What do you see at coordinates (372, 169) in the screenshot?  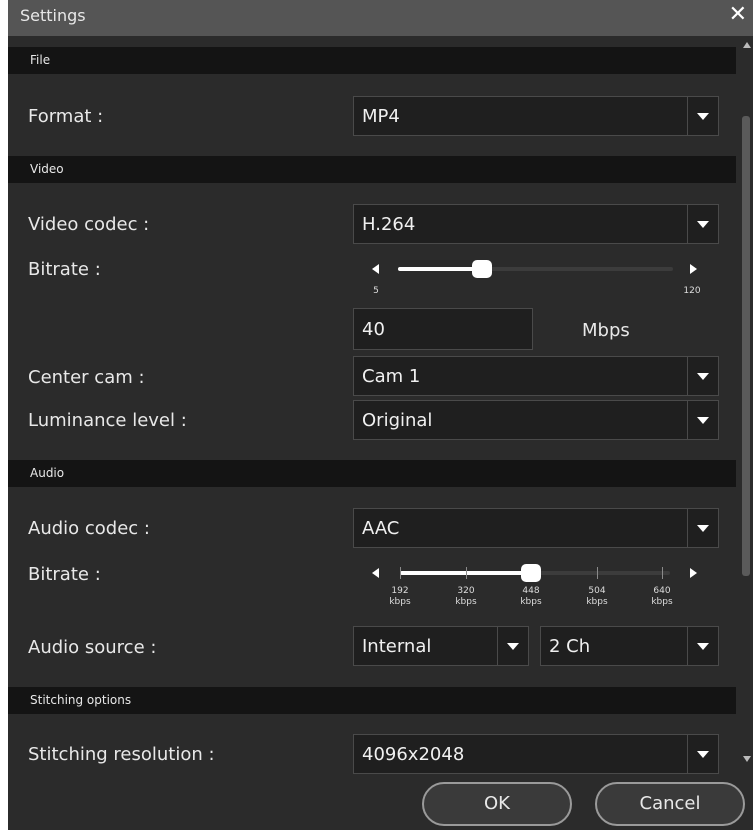 I see `section-header-video: Video` at bounding box center [372, 169].